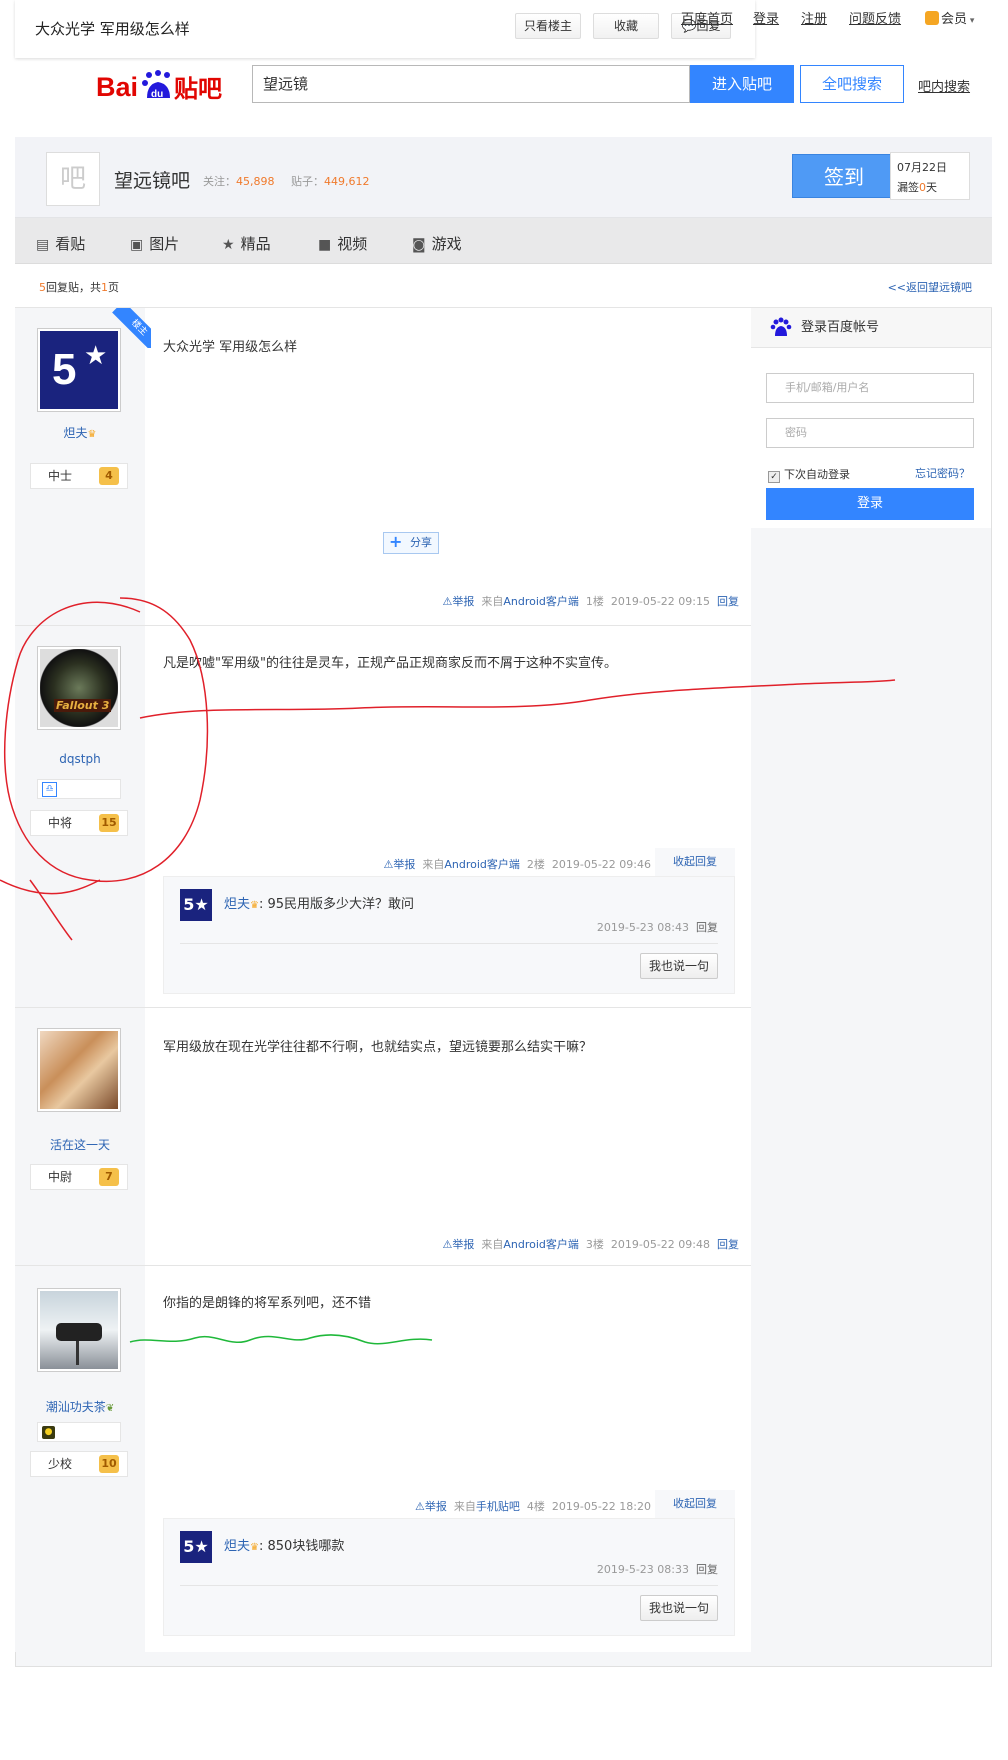 This screenshot has width=1008, height=1760. What do you see at coordinates (498, 1506) in the screenshot?
I see `source-link: 手机贴吧` at bounding box center [498, 1506].